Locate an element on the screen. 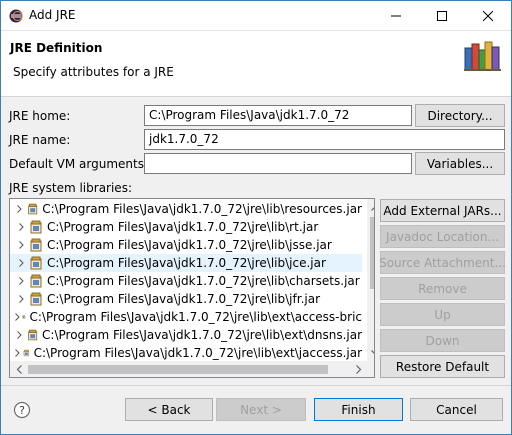 The height and width of the screenshot is (435, 512). vertical-scrollbar is located at coordinates (370, 280).